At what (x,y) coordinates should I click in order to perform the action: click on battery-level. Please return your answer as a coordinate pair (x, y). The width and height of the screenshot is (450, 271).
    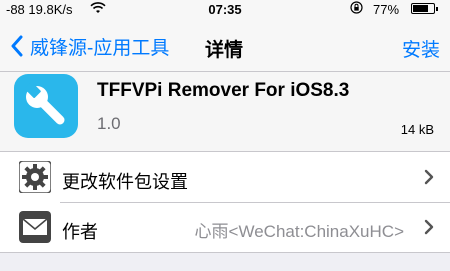
    Looking at the image, I should click on (420, 8).